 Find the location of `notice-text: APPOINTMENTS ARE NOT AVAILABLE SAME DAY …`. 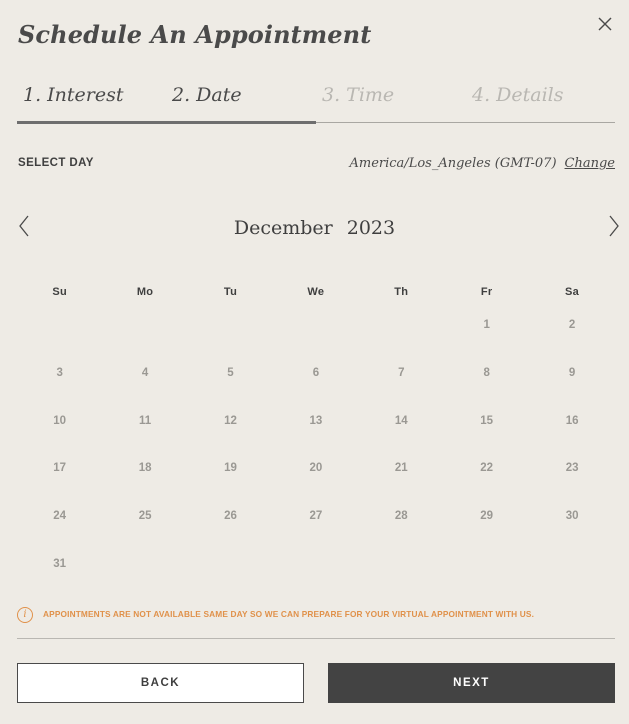

notice-text: APPOINTMENTS ARE NOT AVAILABLE SAME DAY … is located at coordinates (289, 614).